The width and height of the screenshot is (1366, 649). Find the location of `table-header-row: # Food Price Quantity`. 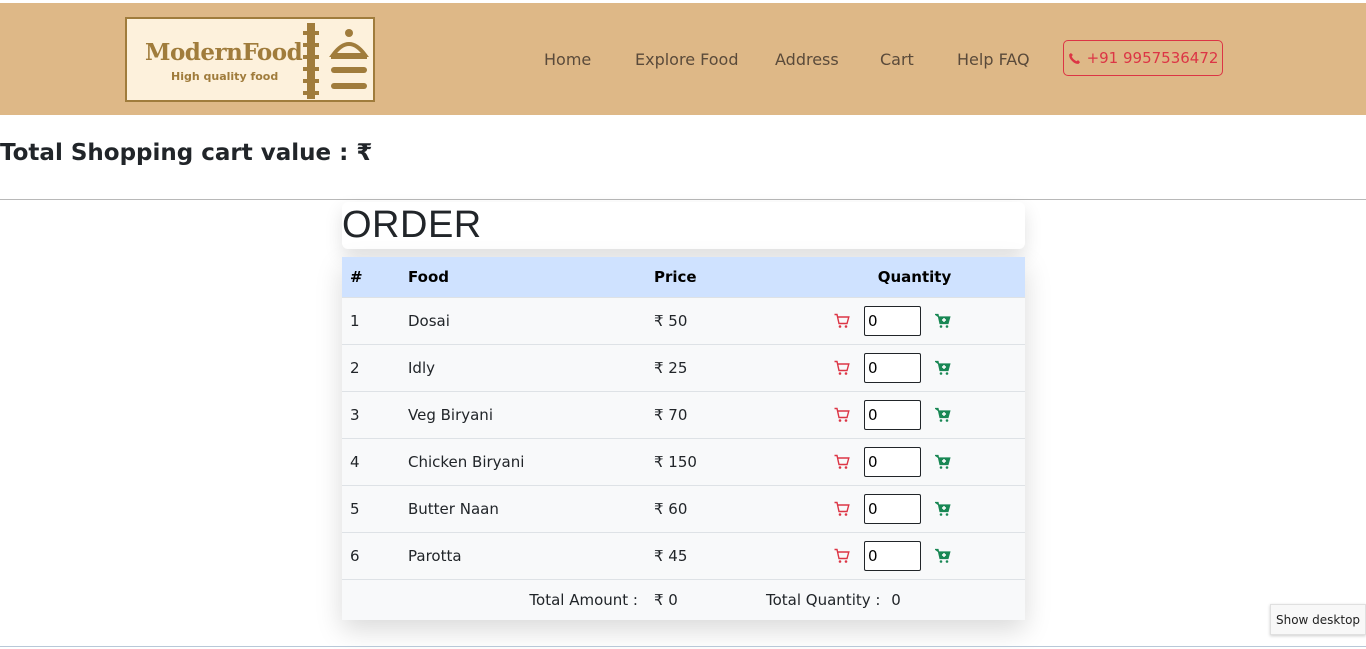

table-header-row: # Food Price Quantity is located at coordinates (683, 277).